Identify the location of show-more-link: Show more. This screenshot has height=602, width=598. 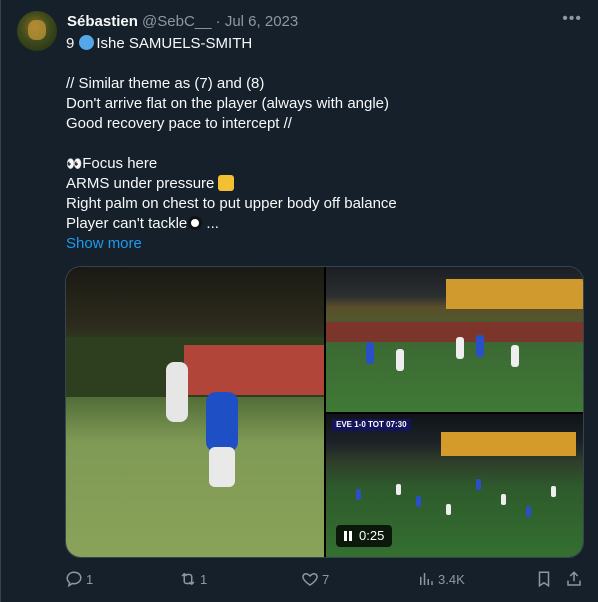
(321, 244).